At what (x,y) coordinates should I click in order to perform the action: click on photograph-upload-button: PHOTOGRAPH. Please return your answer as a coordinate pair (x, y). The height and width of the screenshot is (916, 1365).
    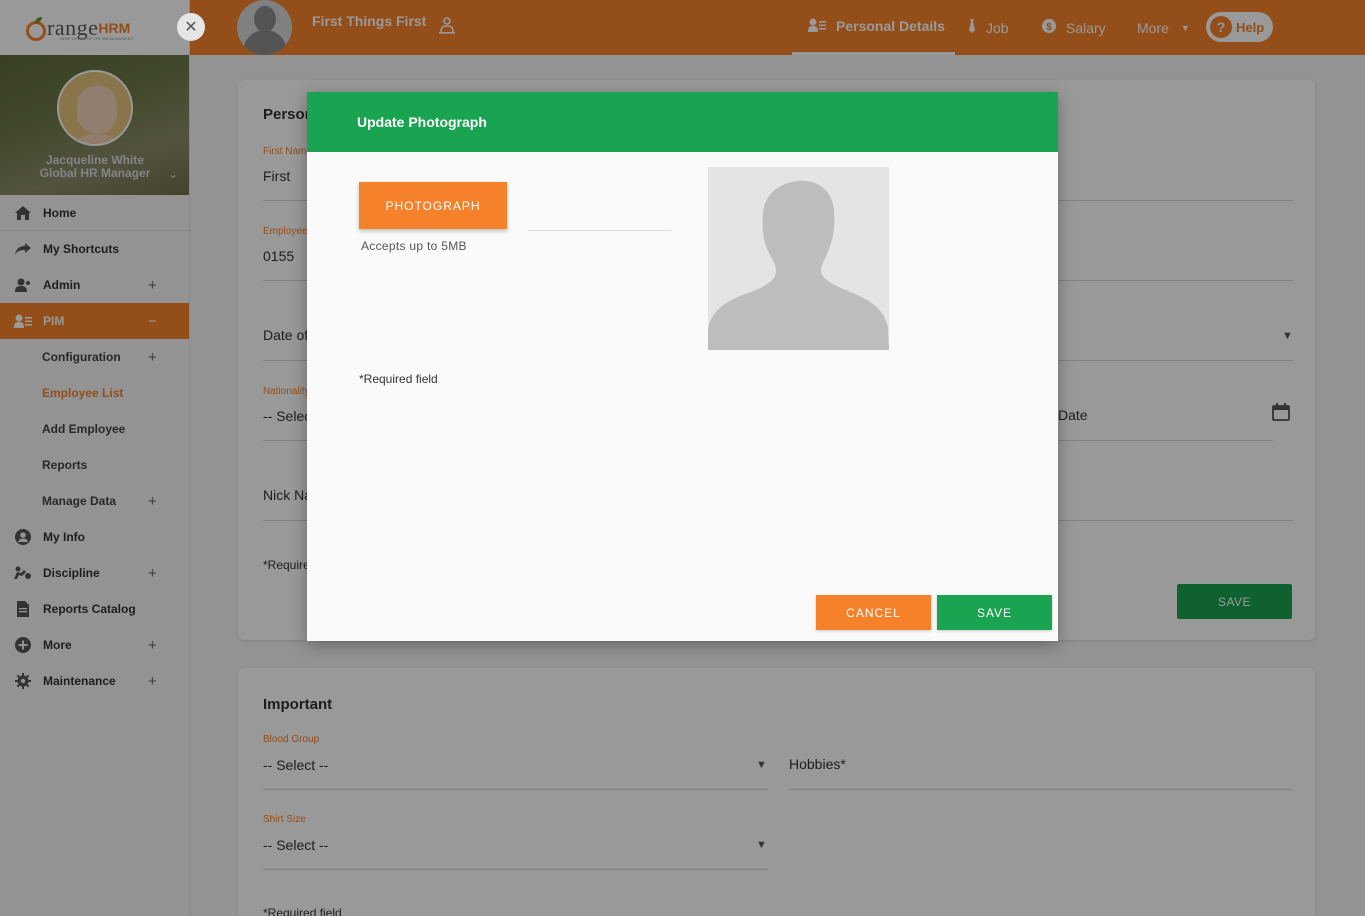
    Looking at the image, I should click on (433, 205).